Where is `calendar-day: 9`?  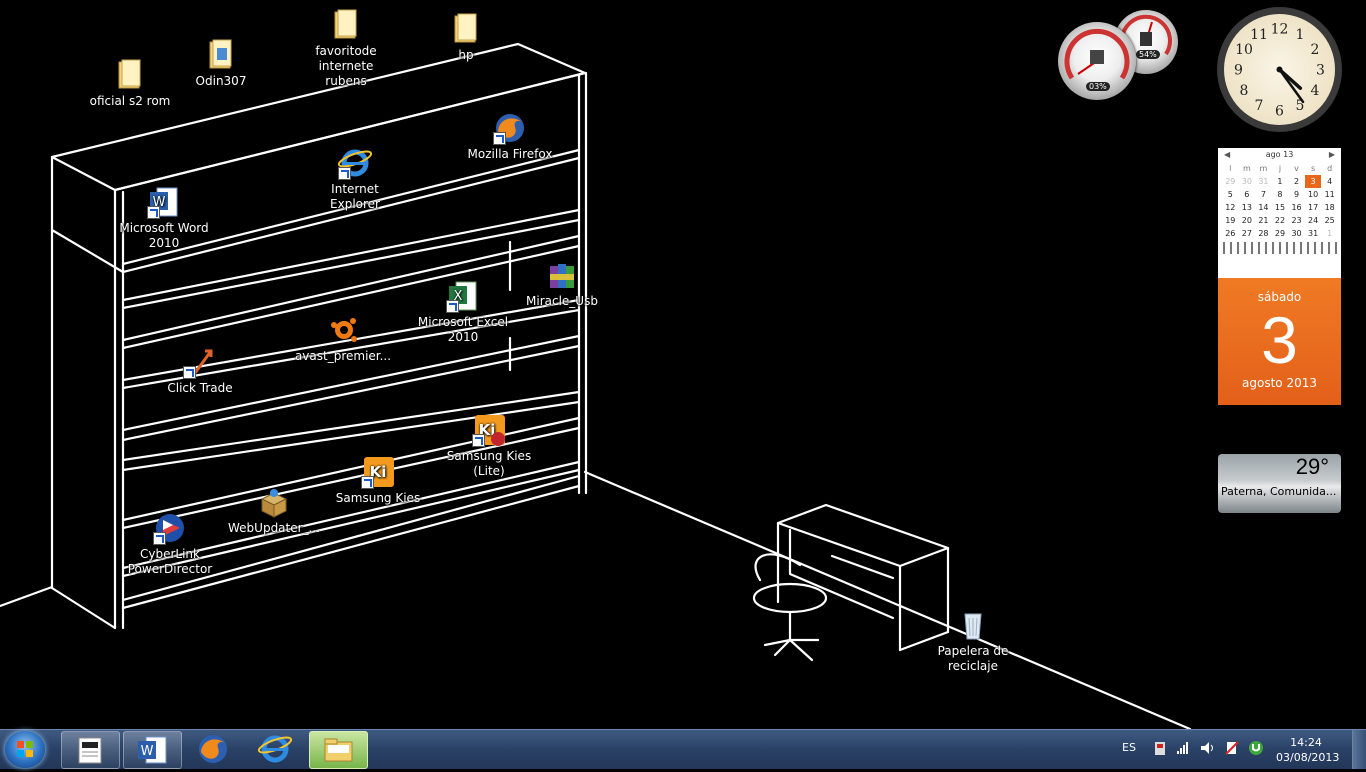
calendar-day: 9 is located at coordinates (1296, 194).